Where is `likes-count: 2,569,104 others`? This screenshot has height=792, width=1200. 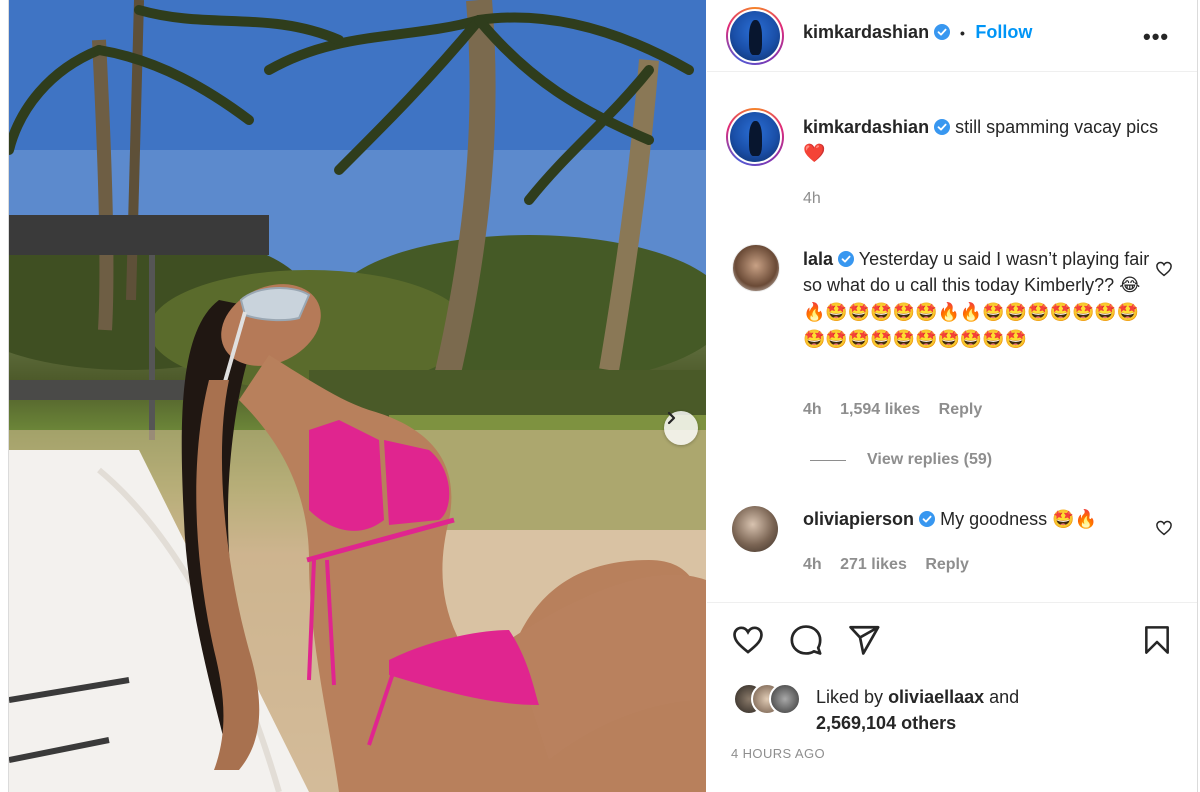
likes-count: 2,569,104 others is located at coordinates (886, 723).